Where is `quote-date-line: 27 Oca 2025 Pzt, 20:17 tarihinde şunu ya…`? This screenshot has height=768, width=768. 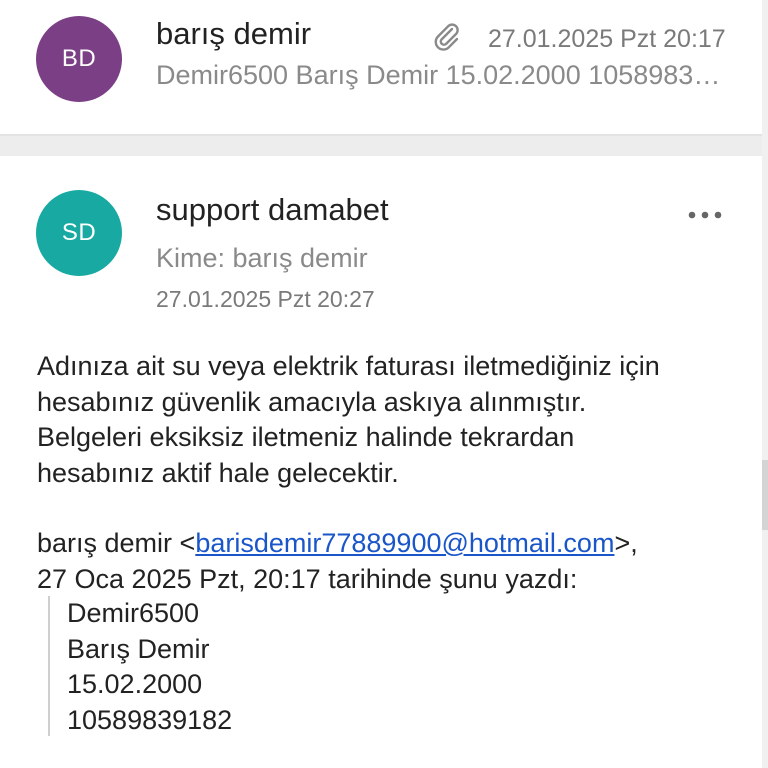 quote-date-line: 27 Oca 2025 Pzt, 20:17 tarihinde şunu ya… is located at coordinates (307, 578).